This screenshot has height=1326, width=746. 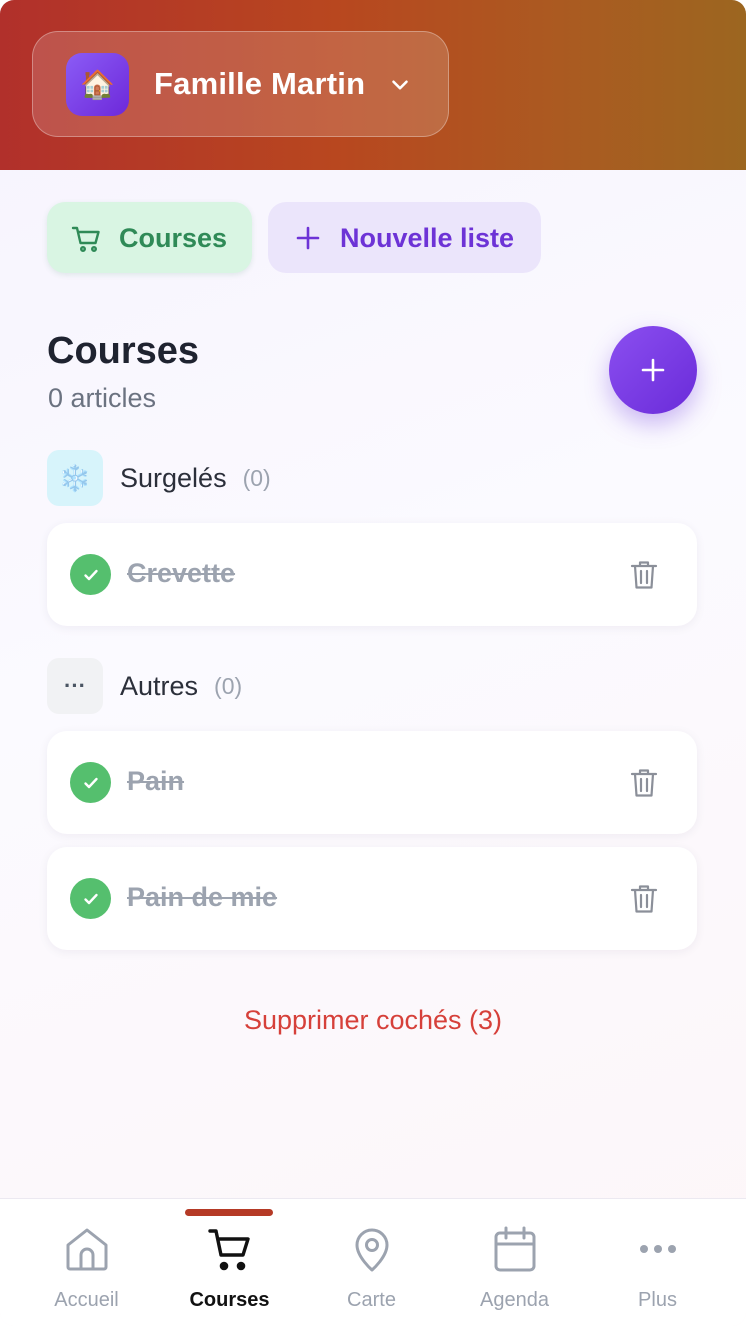 I want to click on delete-checked-button: Supprimer cochés (3), so click(x=373, y=1020).